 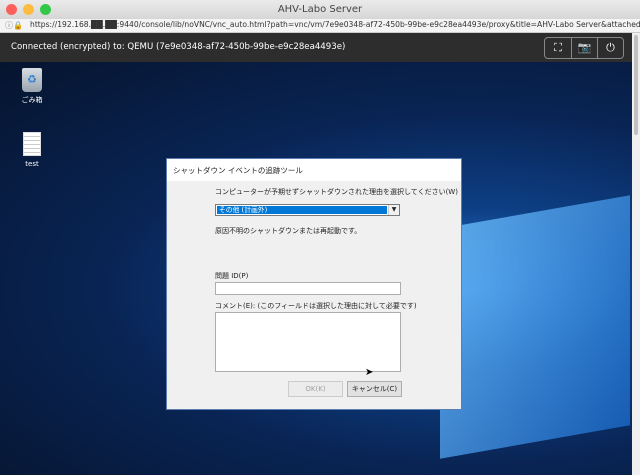 What do you see at coordinates (11, 9) in the screenshot?
I see `close-window-button` at bounding box center [11, 9].